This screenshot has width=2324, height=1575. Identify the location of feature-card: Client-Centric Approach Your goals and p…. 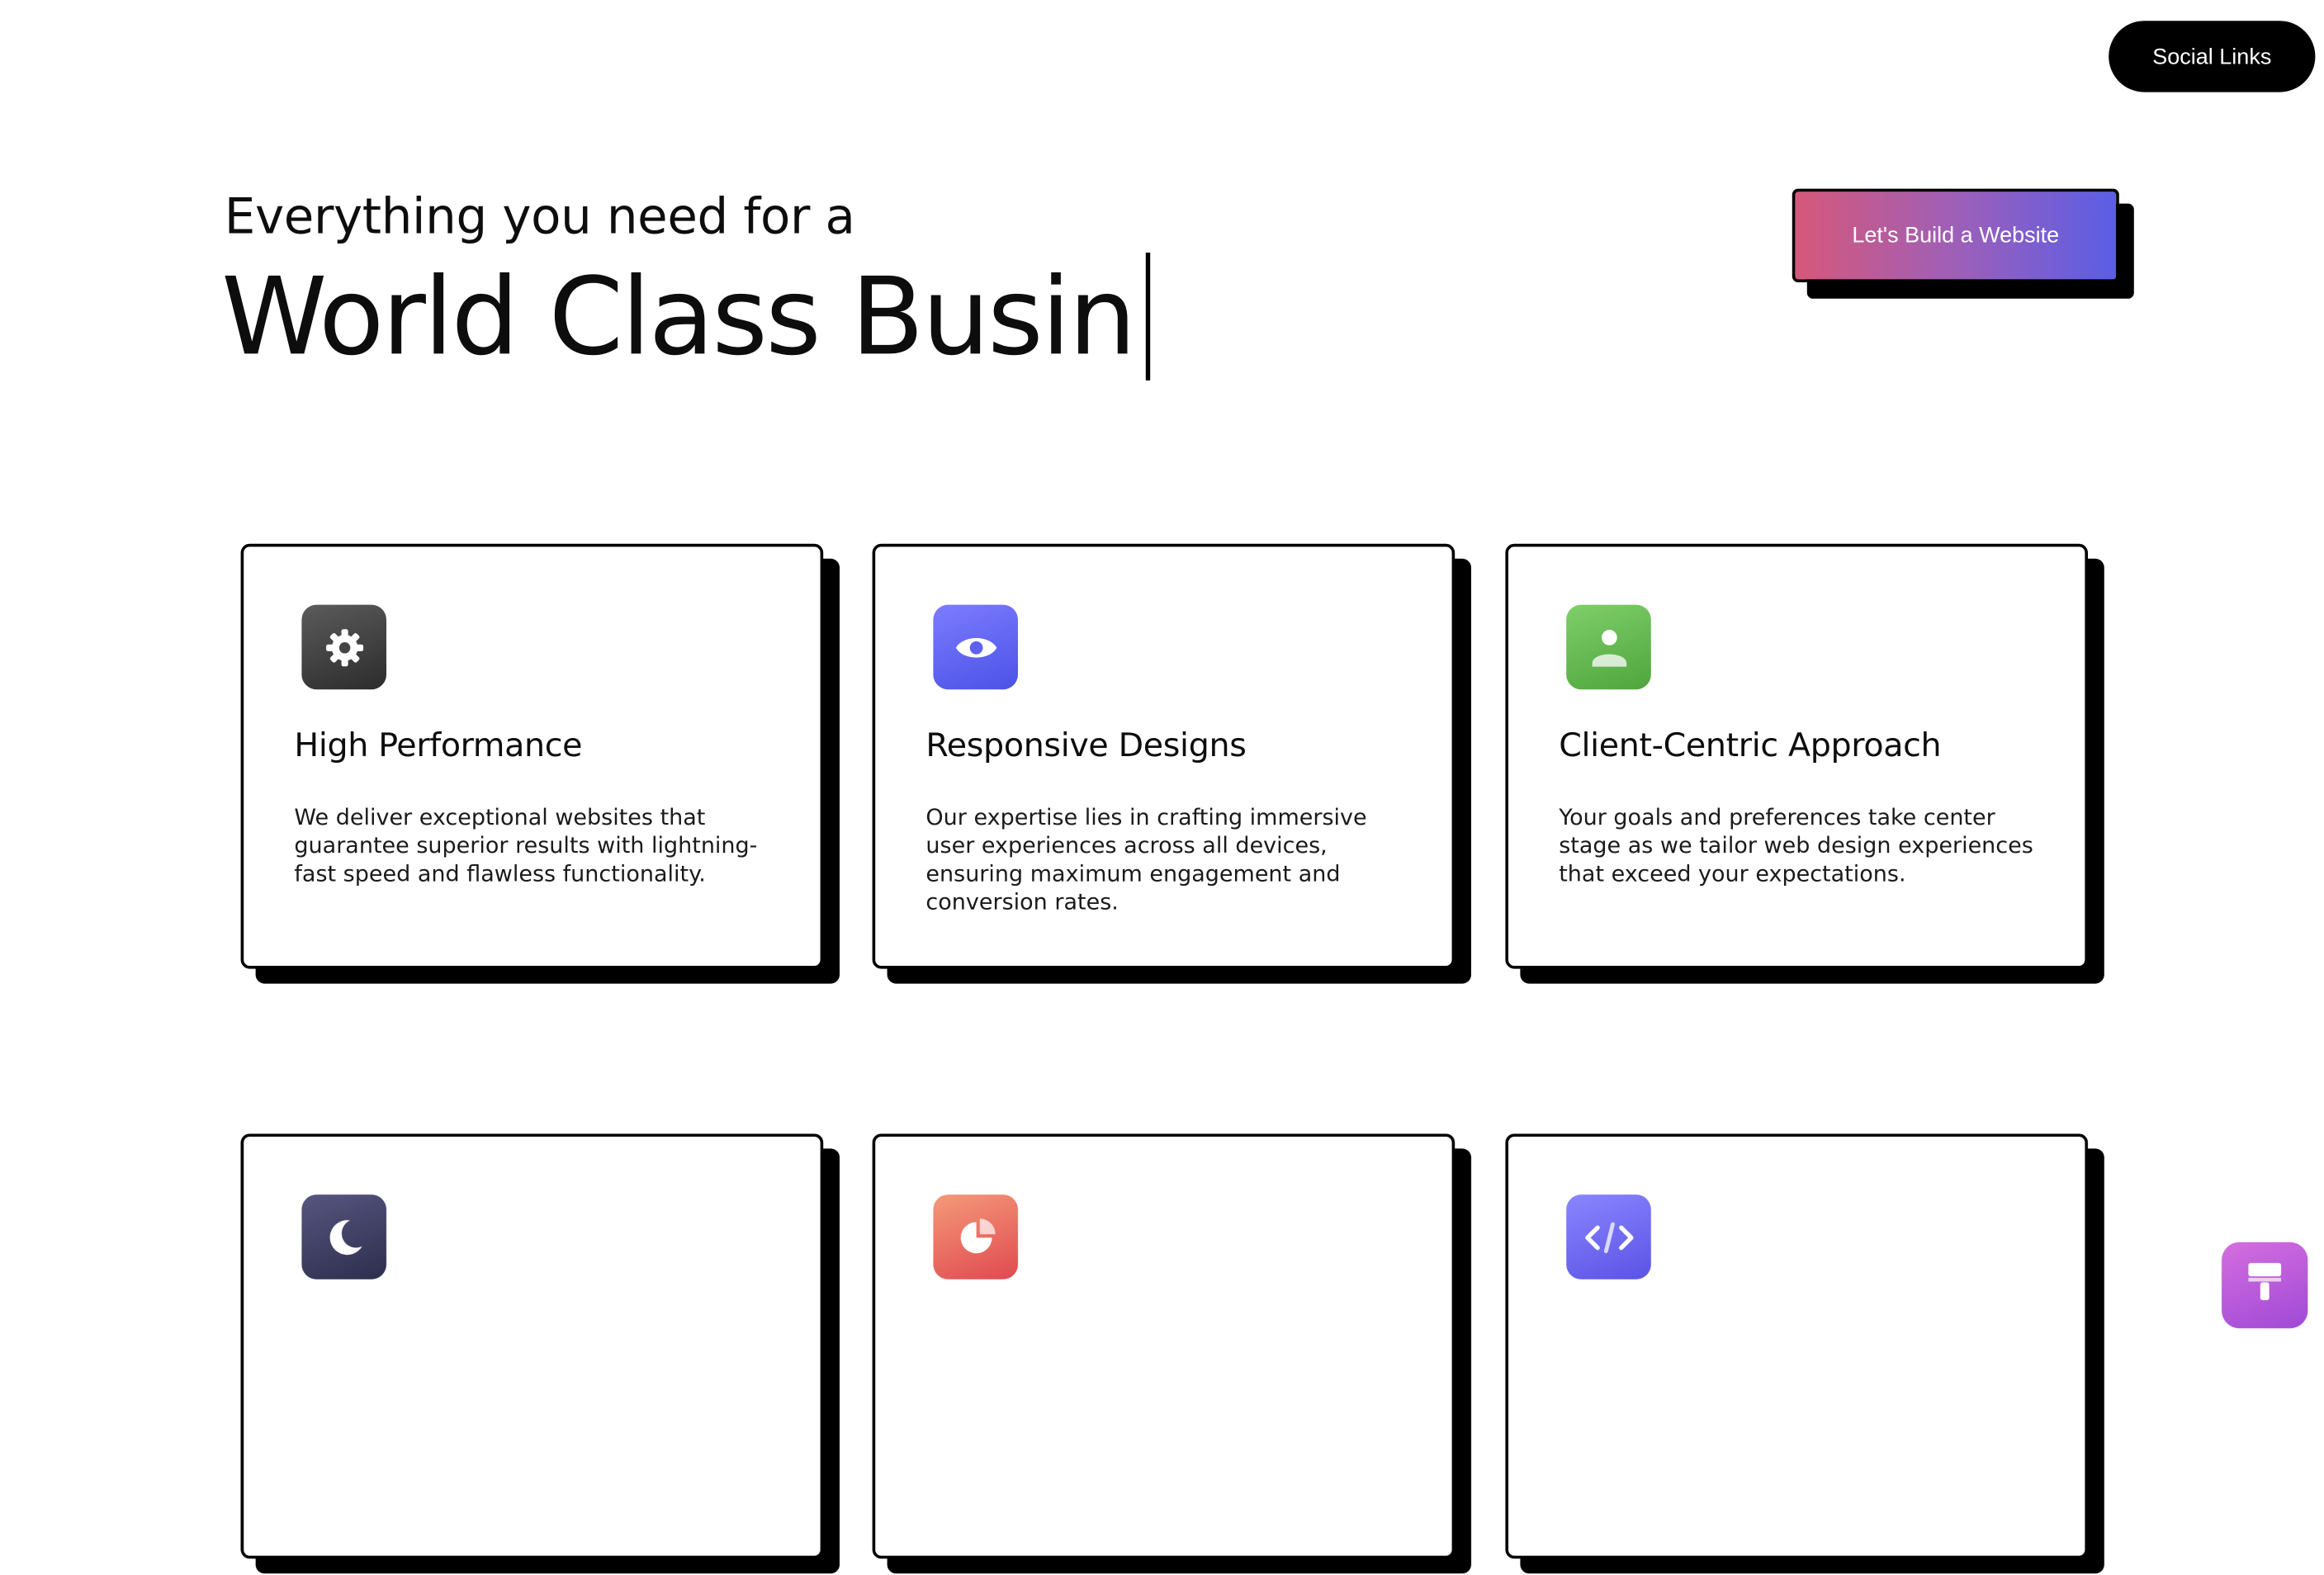
(1796, 756).